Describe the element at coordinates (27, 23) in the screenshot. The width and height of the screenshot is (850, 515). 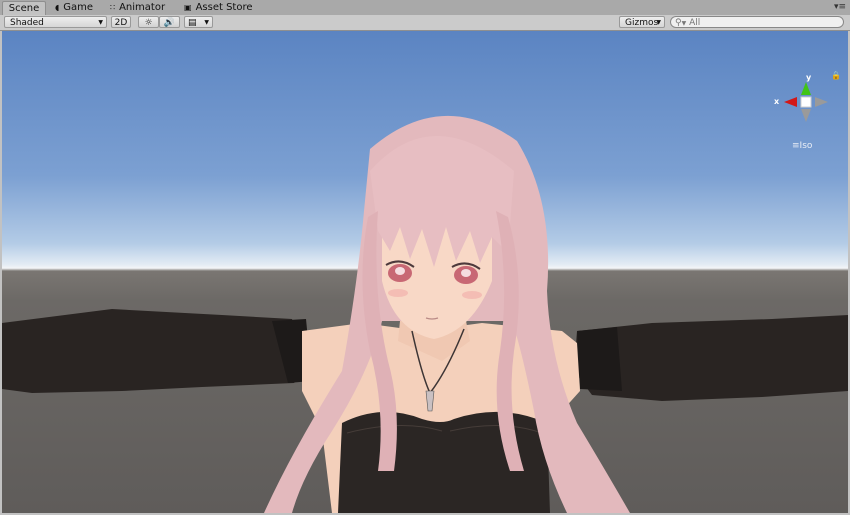
I see `draw-mode-value: Shaded` at that location.